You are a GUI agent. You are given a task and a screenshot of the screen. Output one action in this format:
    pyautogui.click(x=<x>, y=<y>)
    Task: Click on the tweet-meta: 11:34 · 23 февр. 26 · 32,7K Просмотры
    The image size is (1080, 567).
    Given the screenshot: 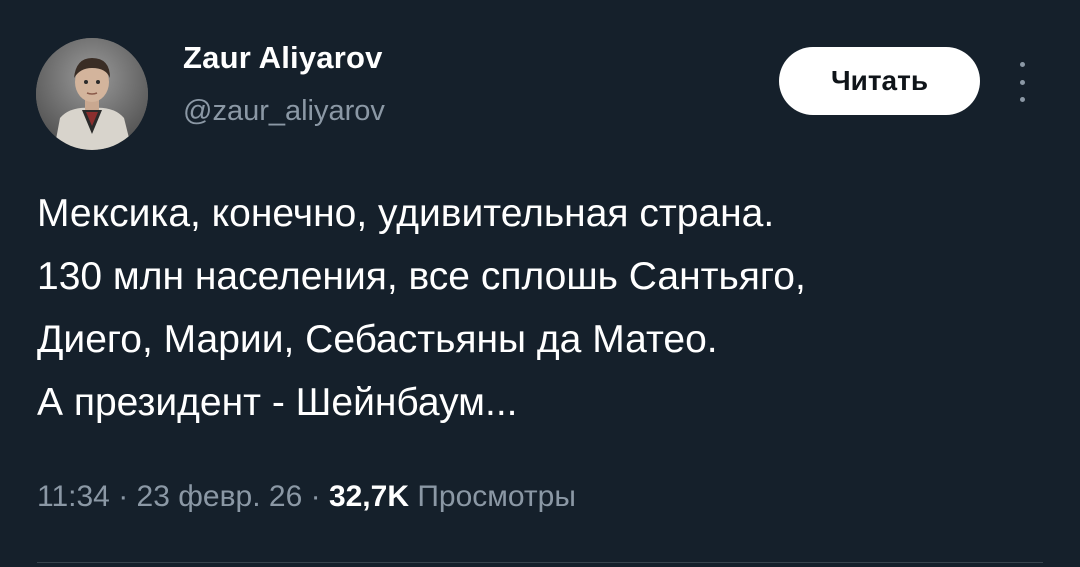 What is the action you would take?
    pyautogui.click(x=306, y=497)
    